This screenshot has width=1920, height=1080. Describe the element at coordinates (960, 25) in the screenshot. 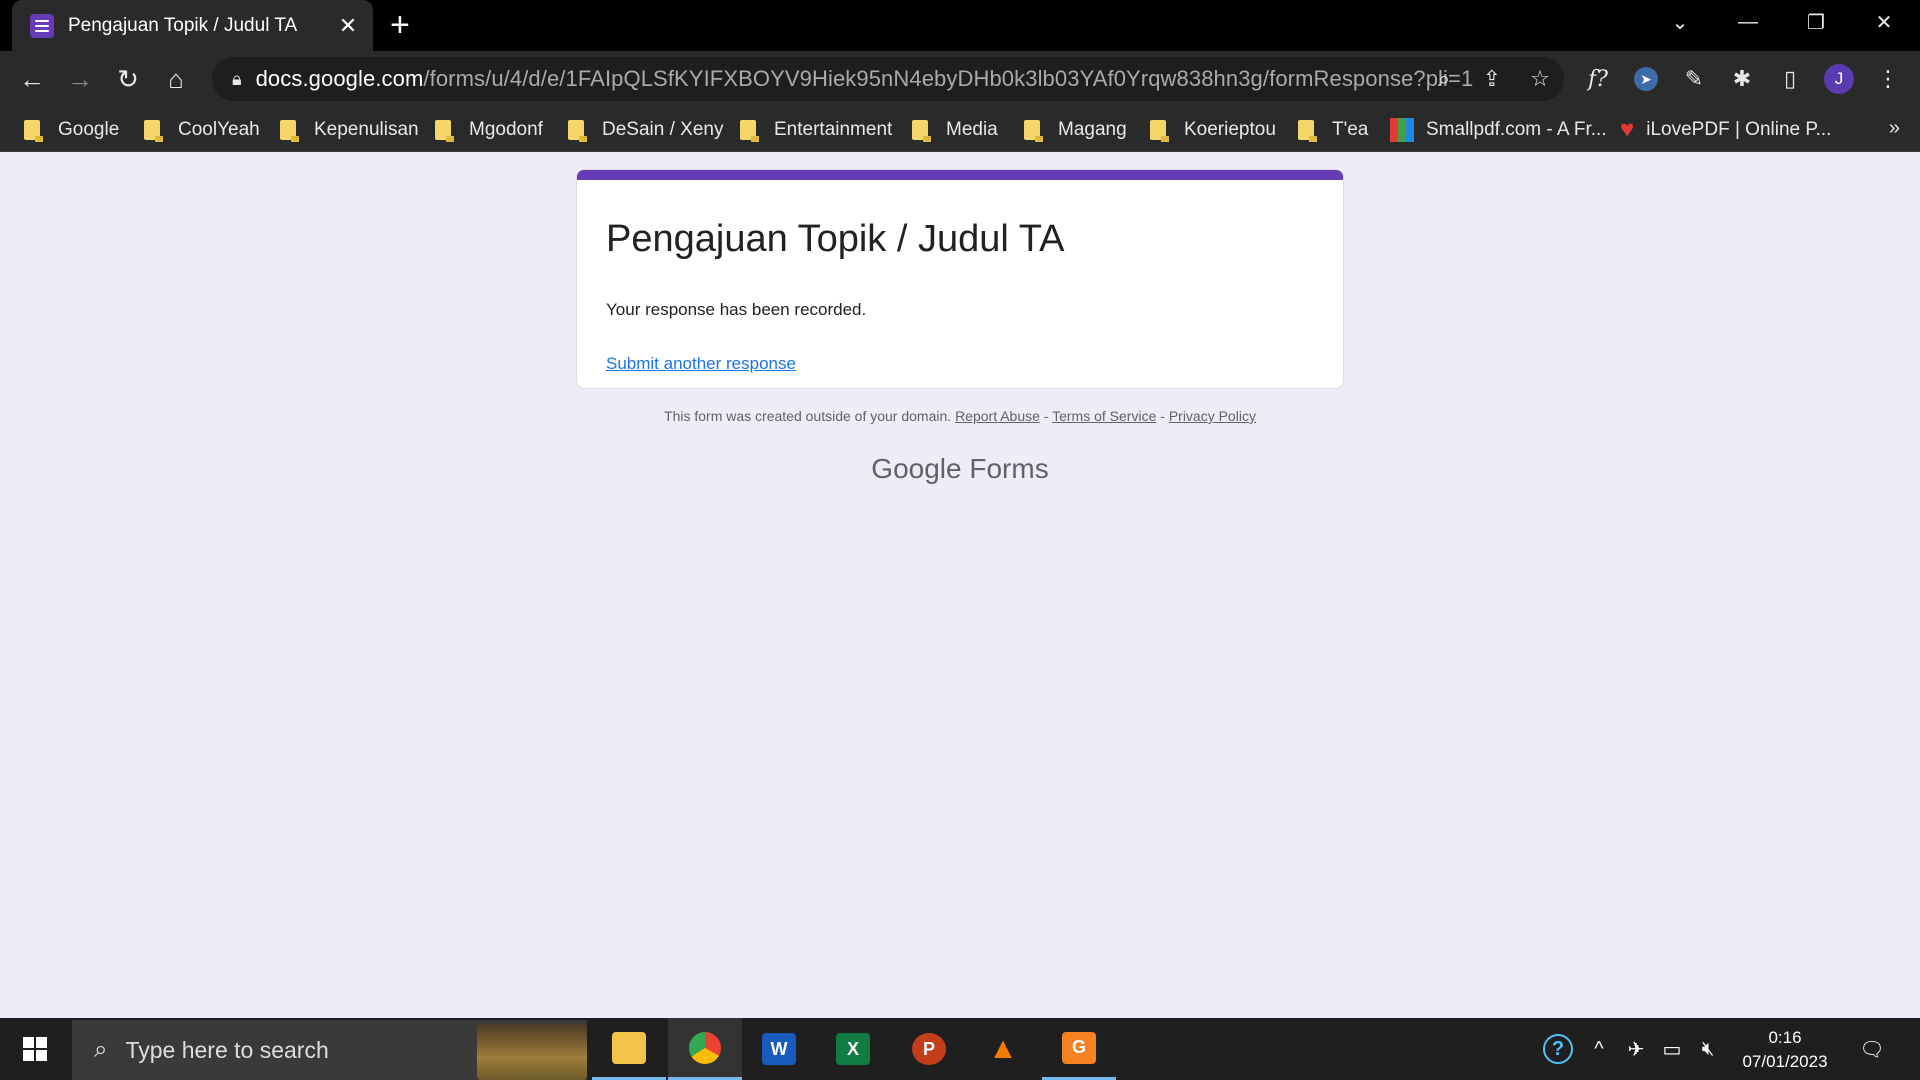

I see `tab-strip: Pengajuan Topik / Judul TA ✕ + ⌄ — ❐ ✕` at that location.